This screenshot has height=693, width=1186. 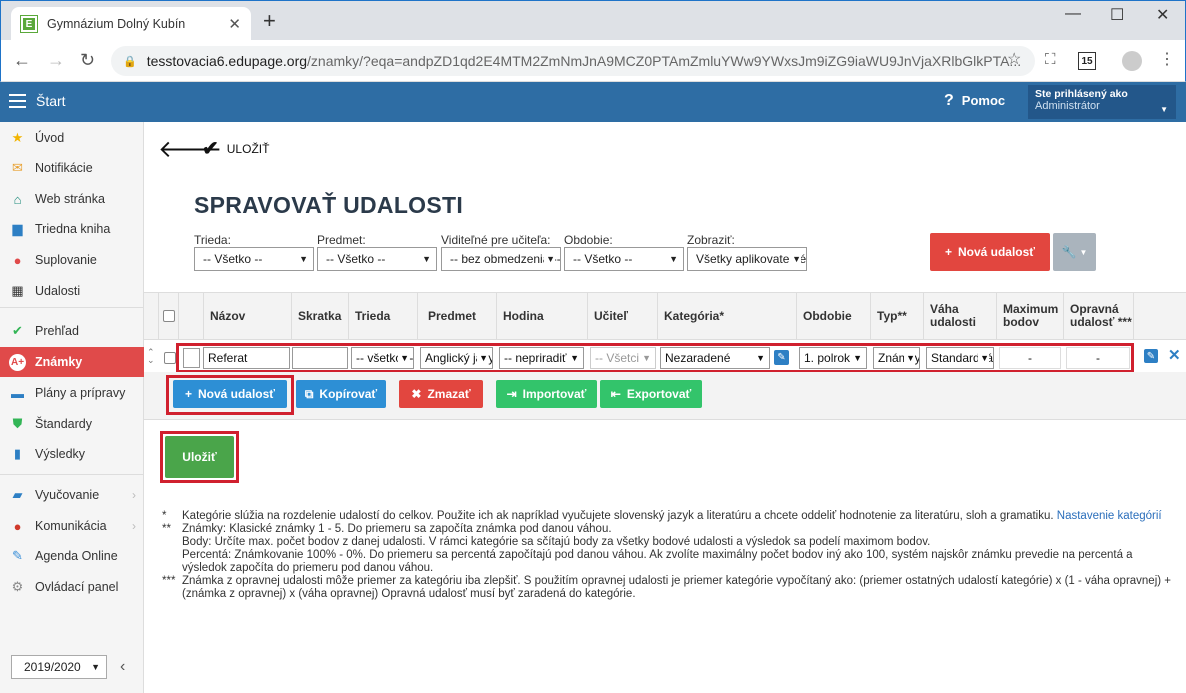 I want to click on save-button: Uložiť, so click(x=199, y=457).